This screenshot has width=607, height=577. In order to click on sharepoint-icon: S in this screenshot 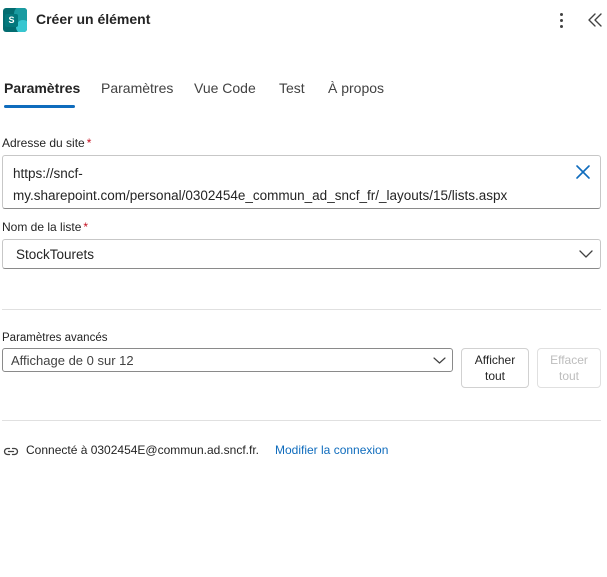, I will do `click(15, 20)`.